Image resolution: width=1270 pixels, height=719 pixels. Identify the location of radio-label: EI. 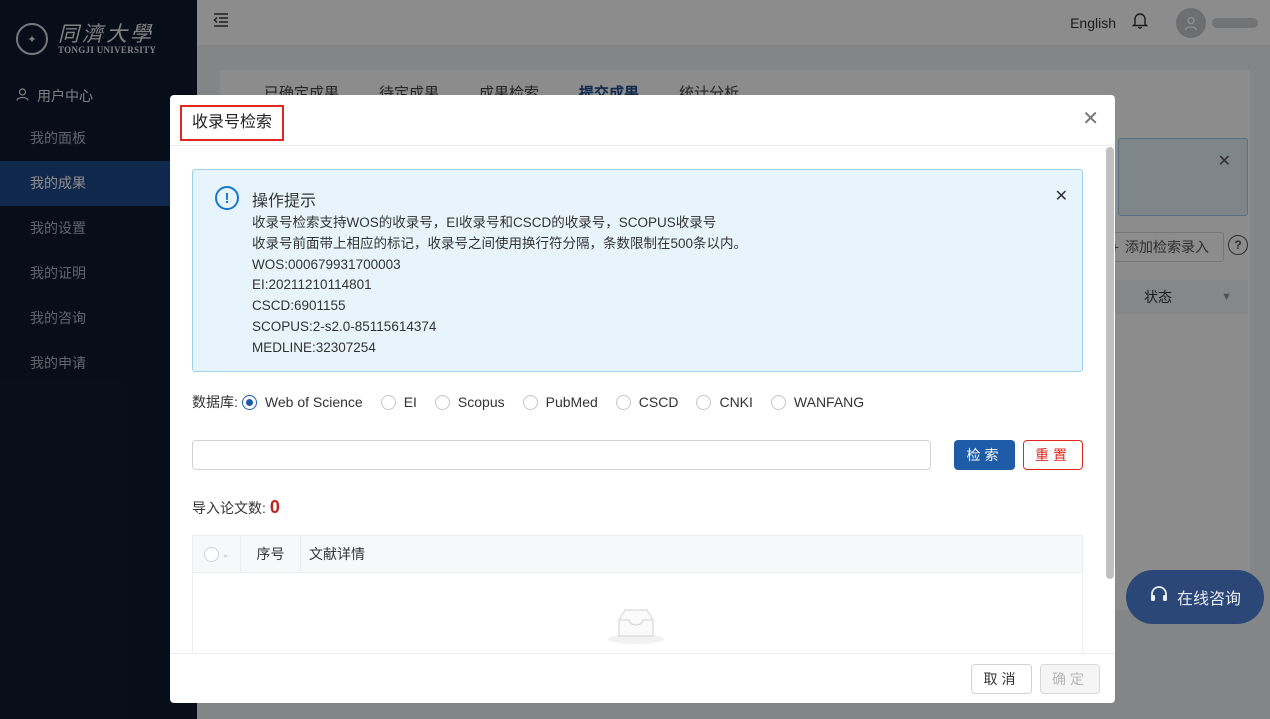
(410, 402).